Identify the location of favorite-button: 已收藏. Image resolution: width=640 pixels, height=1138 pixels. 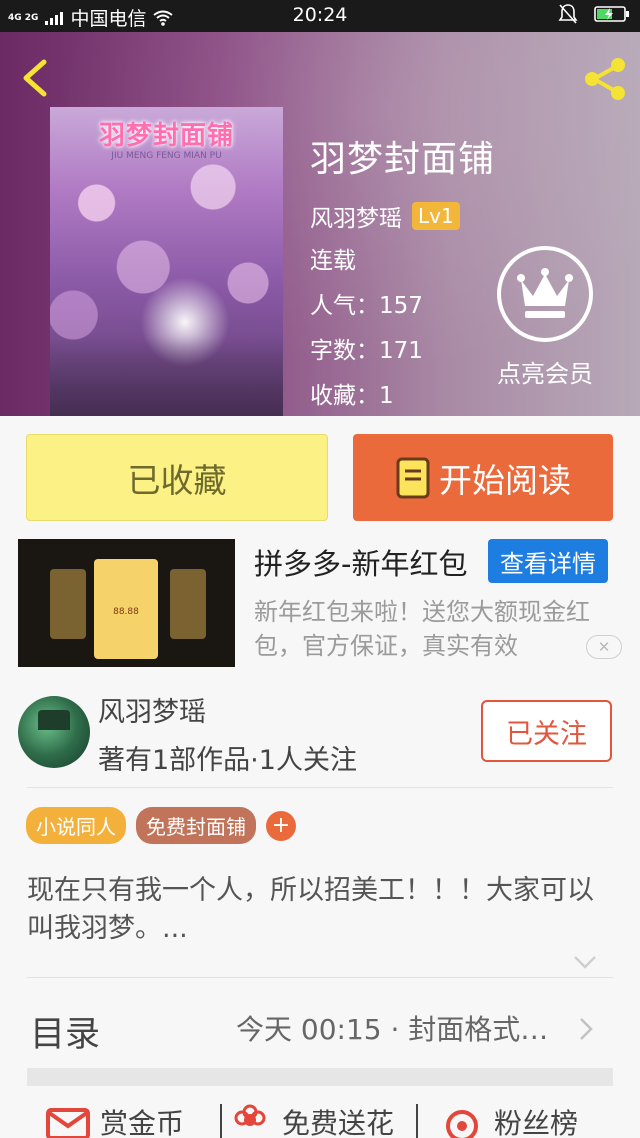
(177, 477).